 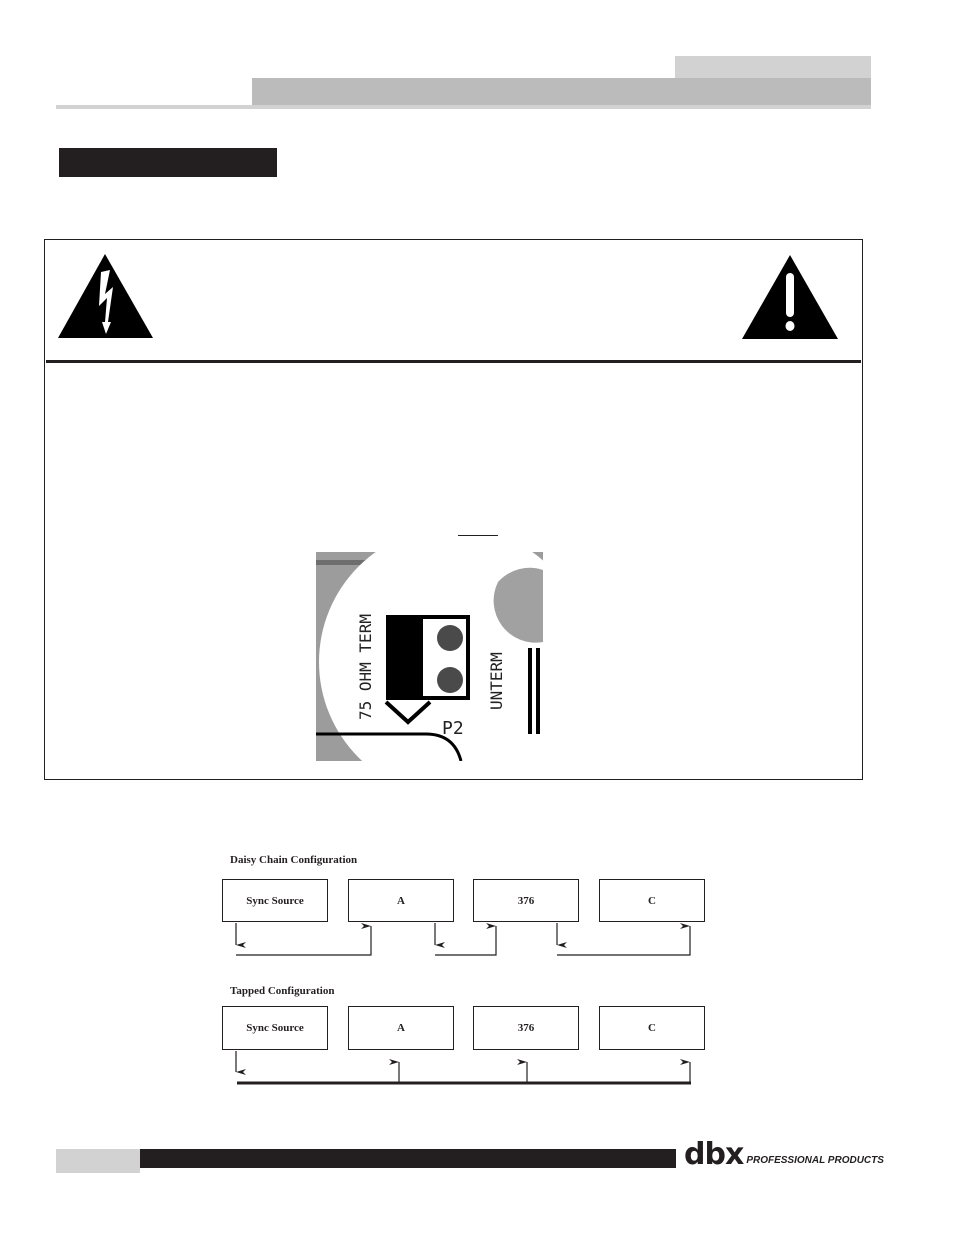 I want to click on dbx-logo: dbx PROFESSIONAL PRODUCTS, so click(x=784, y=1150).